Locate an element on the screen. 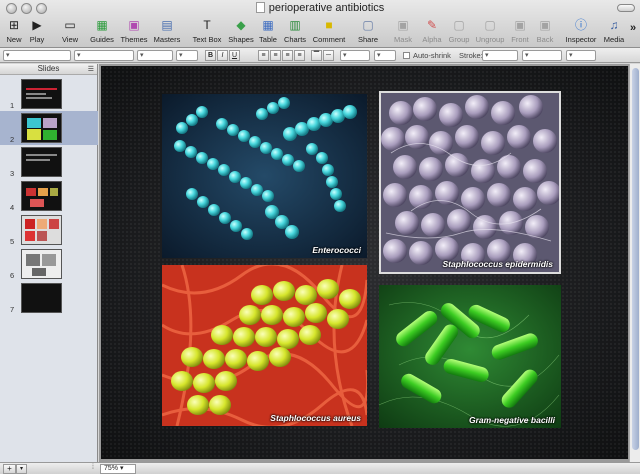  new-button: ⊞ New is located at coordinates (14, 32).